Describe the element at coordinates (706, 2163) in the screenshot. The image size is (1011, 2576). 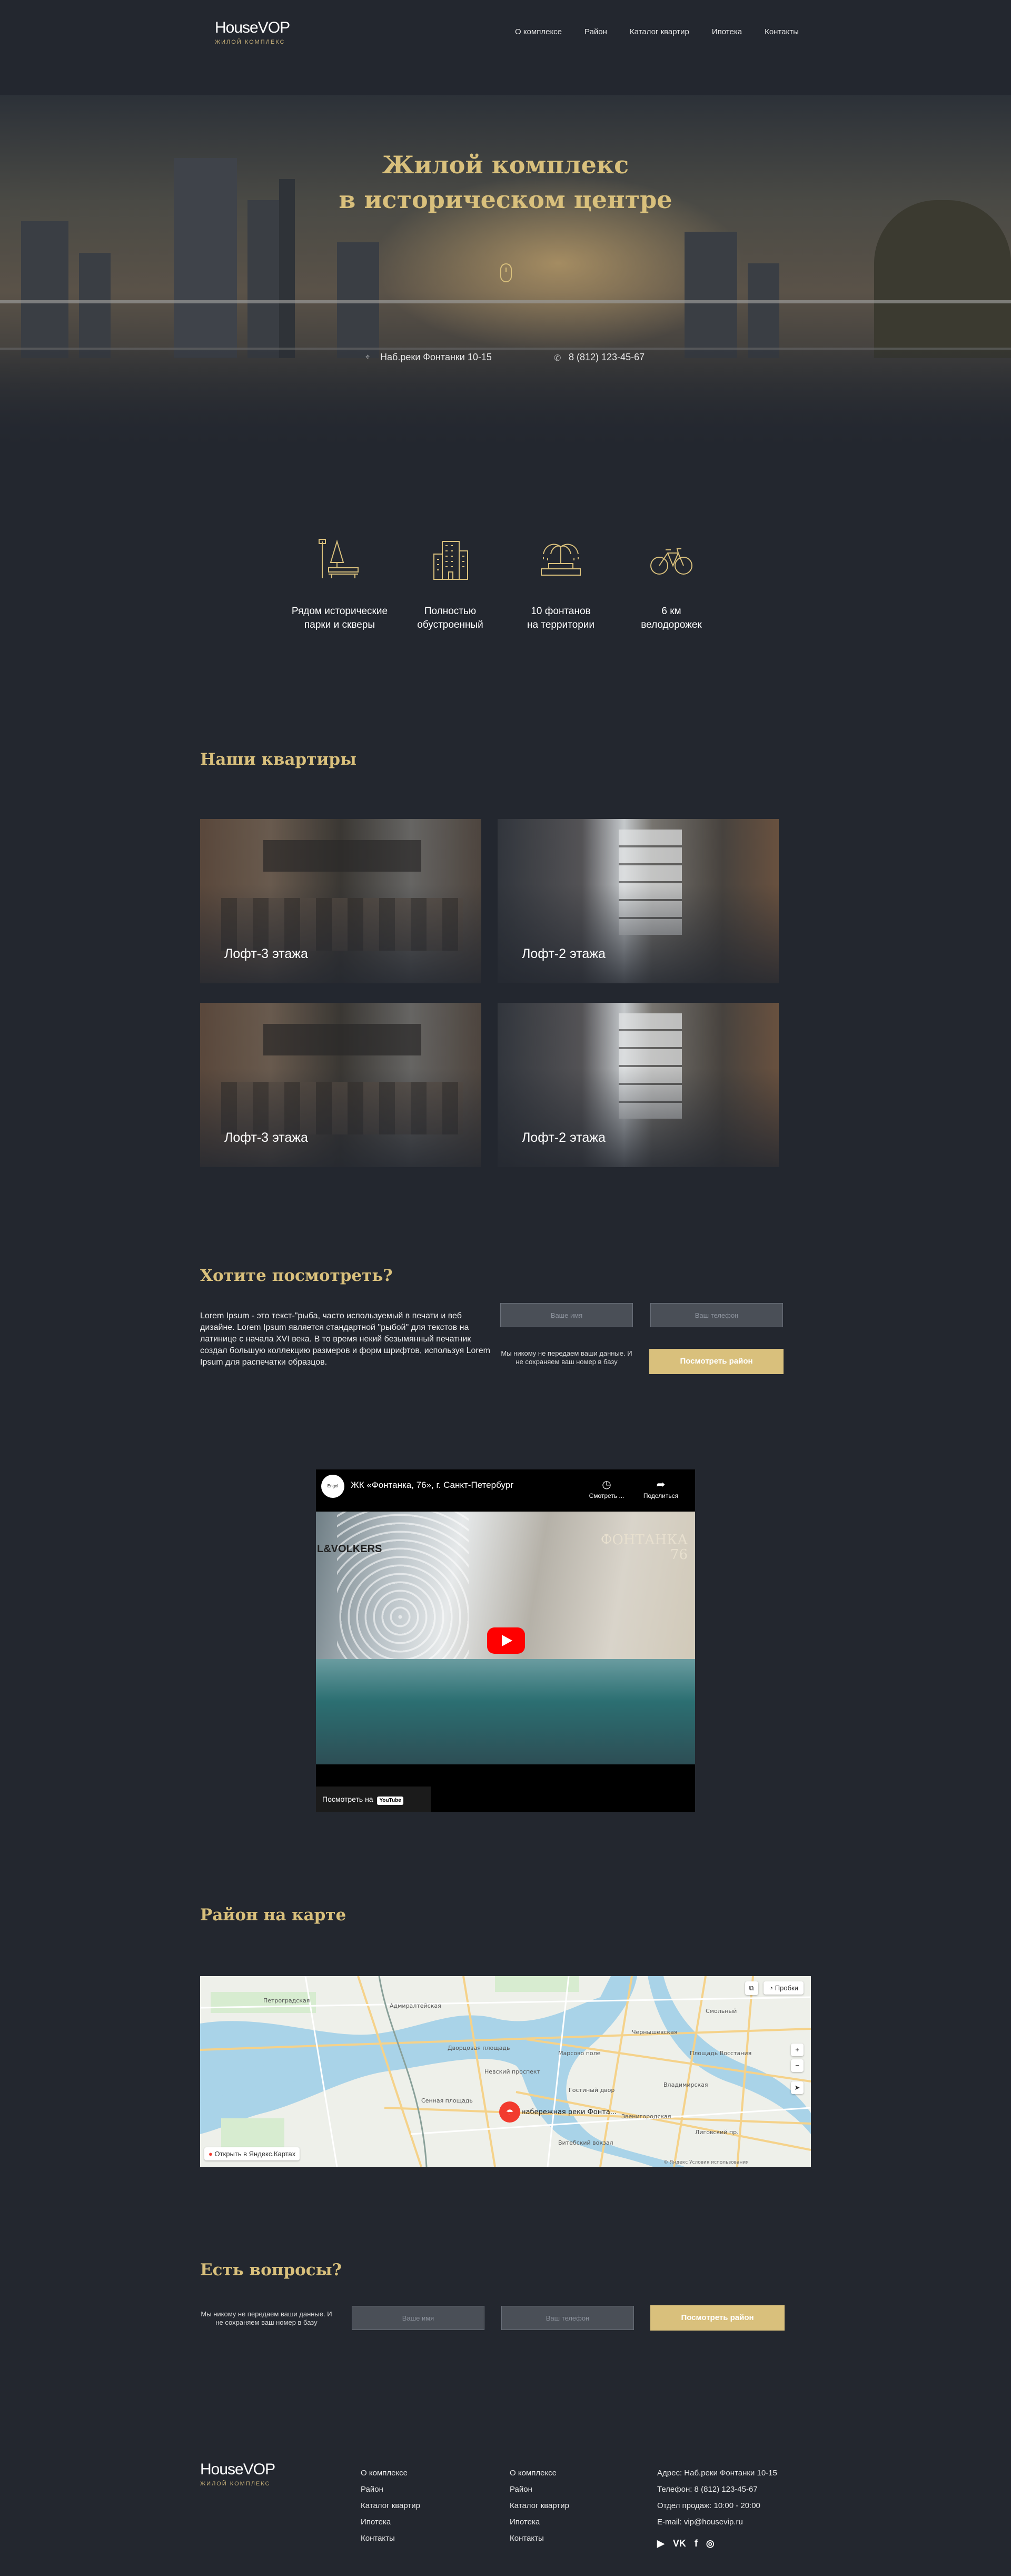
I see `map-copyright: © Яндекс Условия использования` at that location.